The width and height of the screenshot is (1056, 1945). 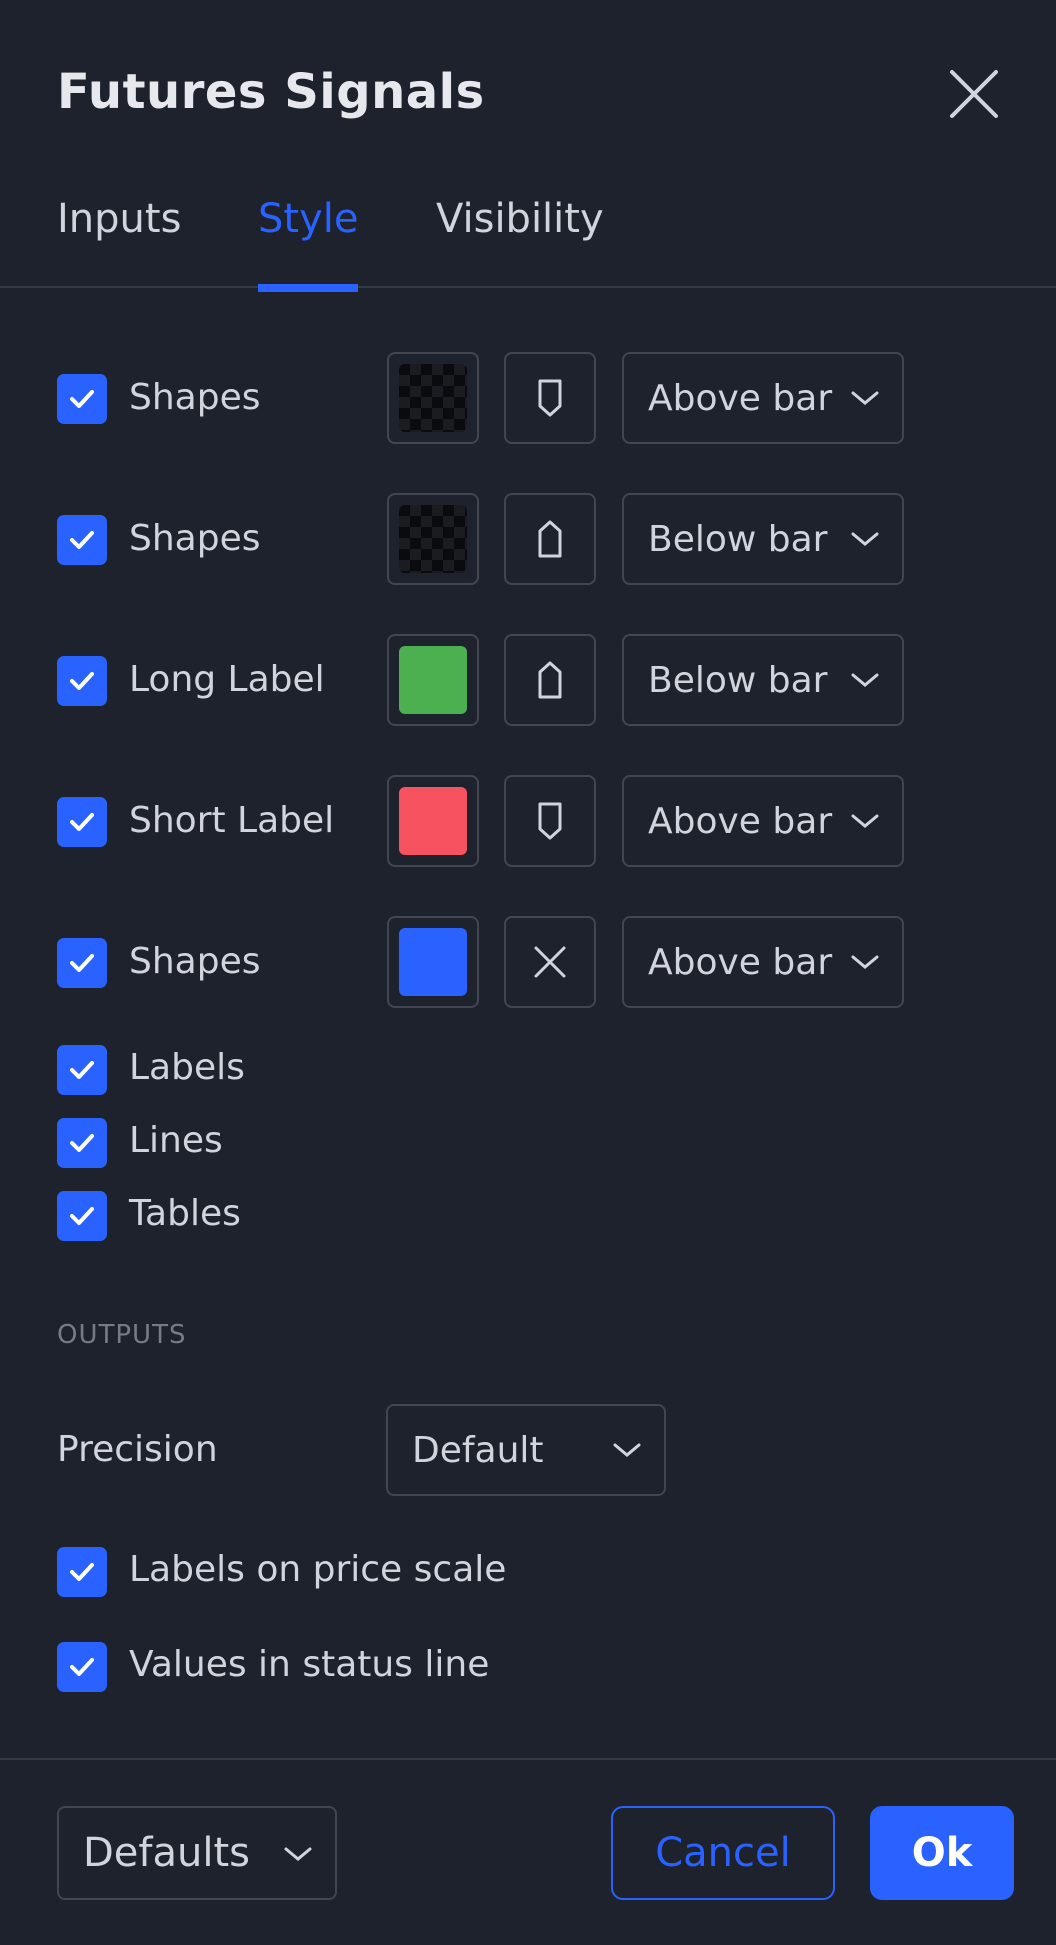 I want to click on cross-icon, so click(x=550, y=962).